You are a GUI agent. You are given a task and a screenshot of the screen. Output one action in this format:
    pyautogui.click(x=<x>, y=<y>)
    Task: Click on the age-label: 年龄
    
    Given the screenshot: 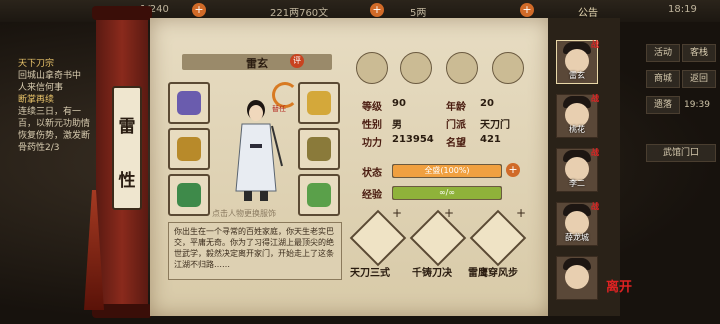 What is the action you would take?
    pyautogui.click(x=456, y=107)
    